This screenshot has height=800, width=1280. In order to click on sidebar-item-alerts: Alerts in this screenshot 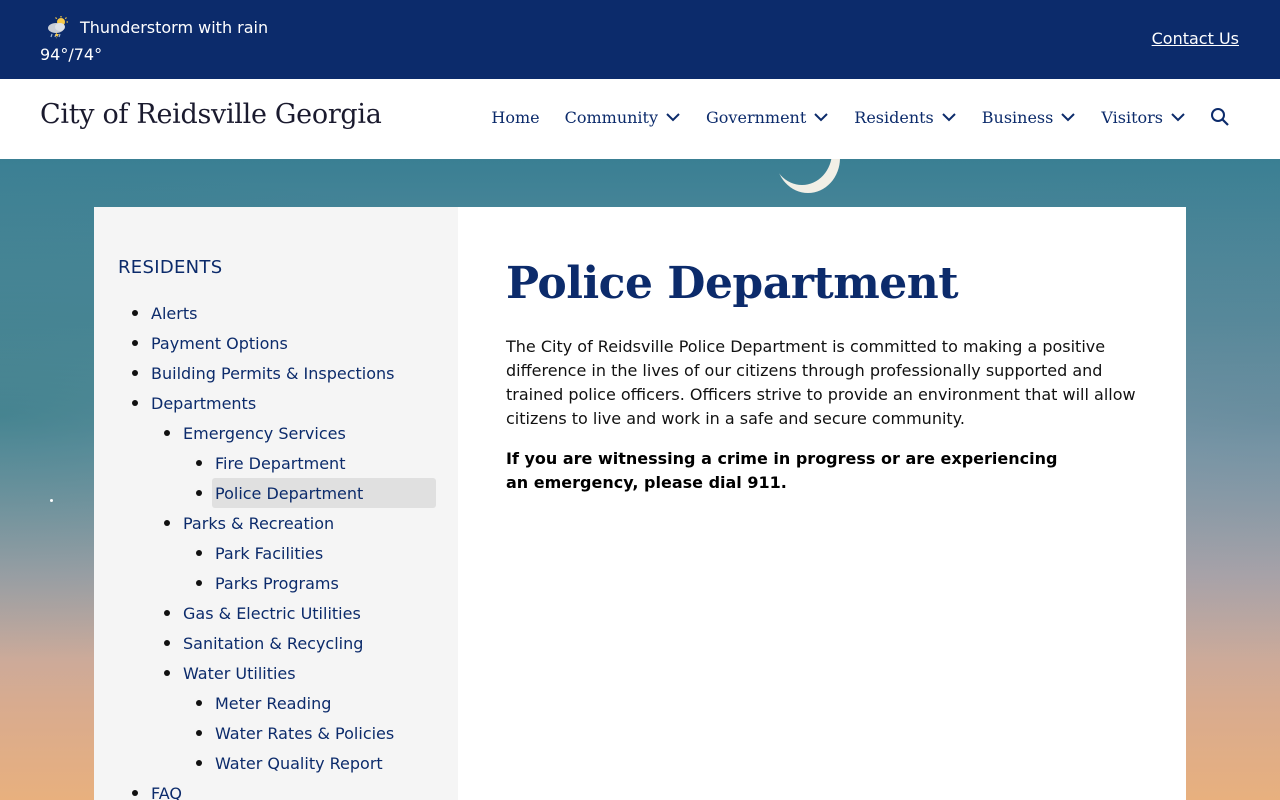, I will do `click(276, 313)`.